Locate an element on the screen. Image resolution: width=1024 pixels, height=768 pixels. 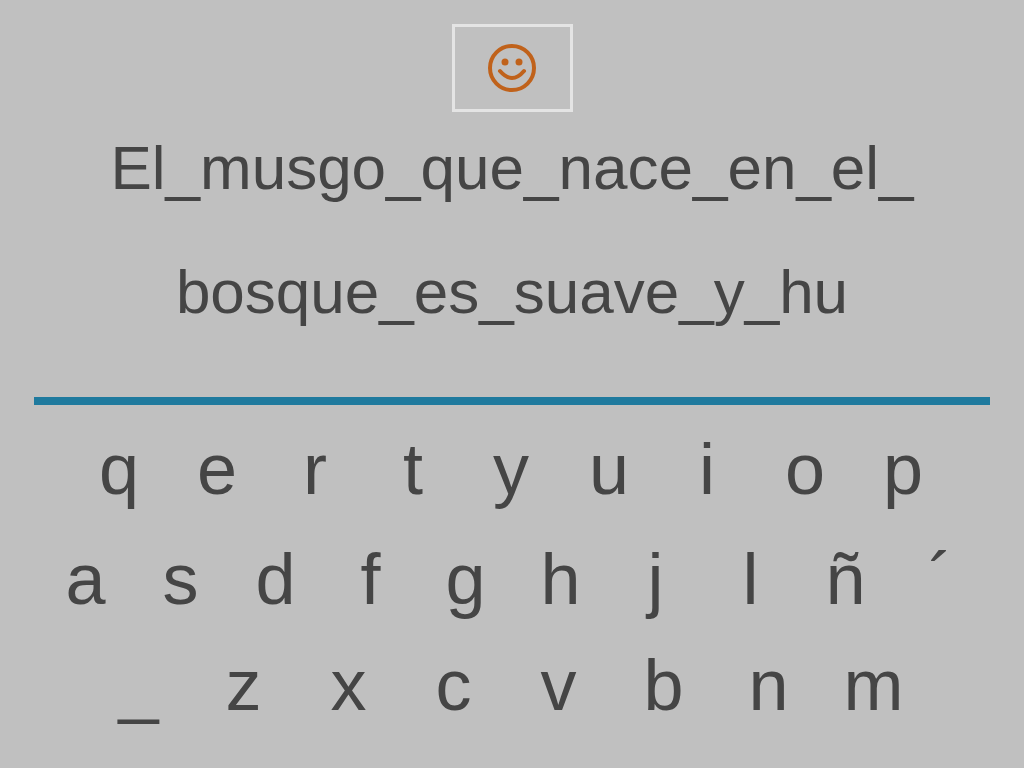
hint-button is located at coordinates (512, 68).